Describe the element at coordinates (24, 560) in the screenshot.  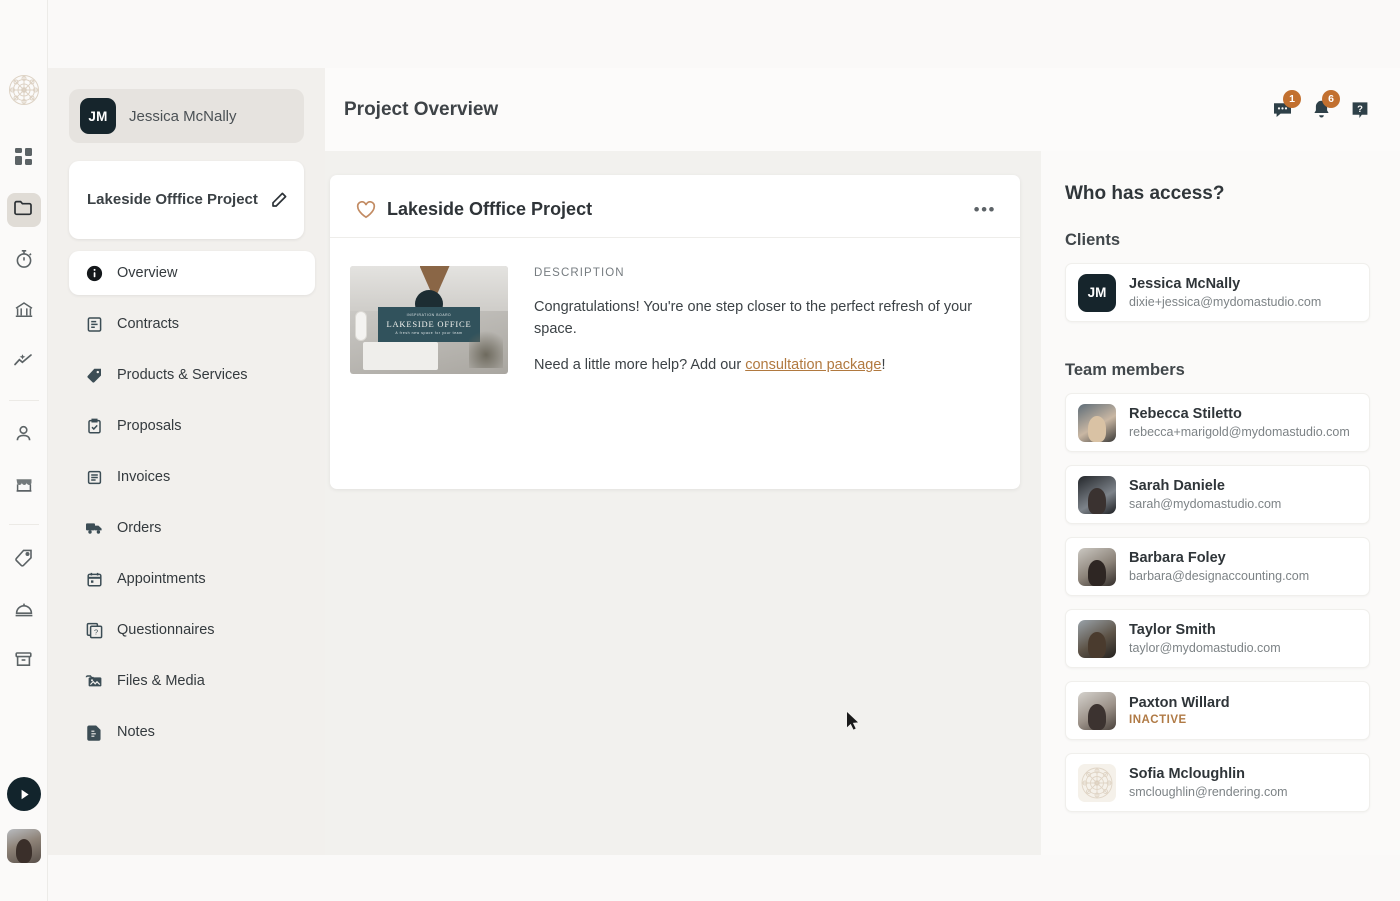
I see `rail-item-pricing` at that location.